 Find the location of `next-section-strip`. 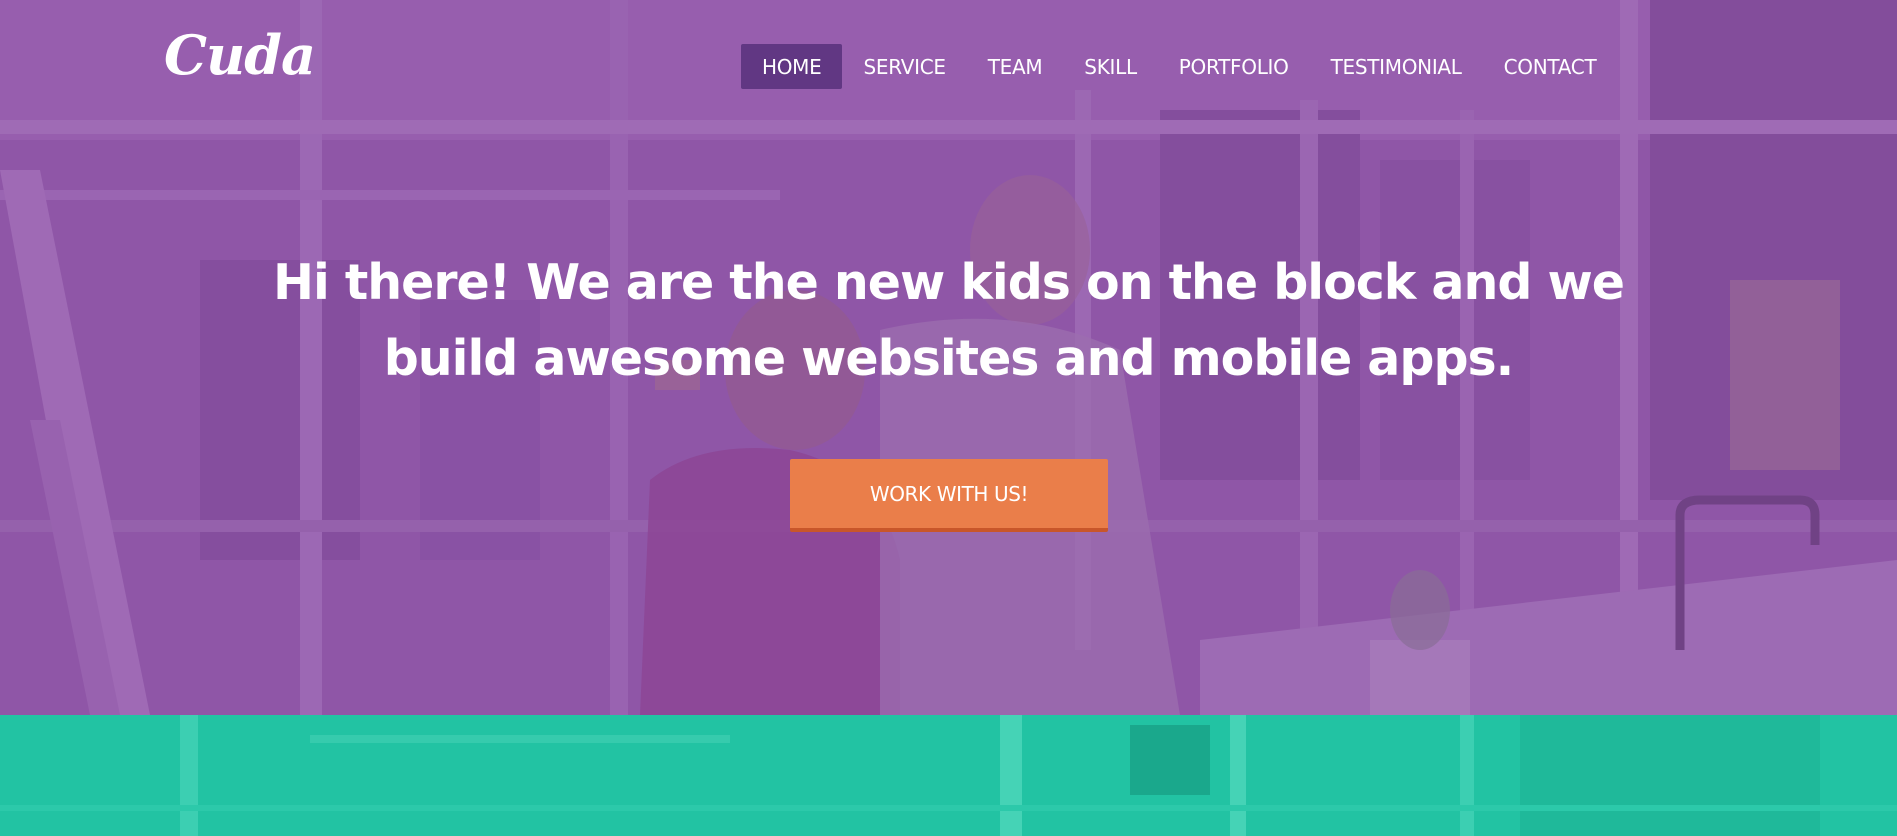

next-section-strip is located at coordinates (948, 775).